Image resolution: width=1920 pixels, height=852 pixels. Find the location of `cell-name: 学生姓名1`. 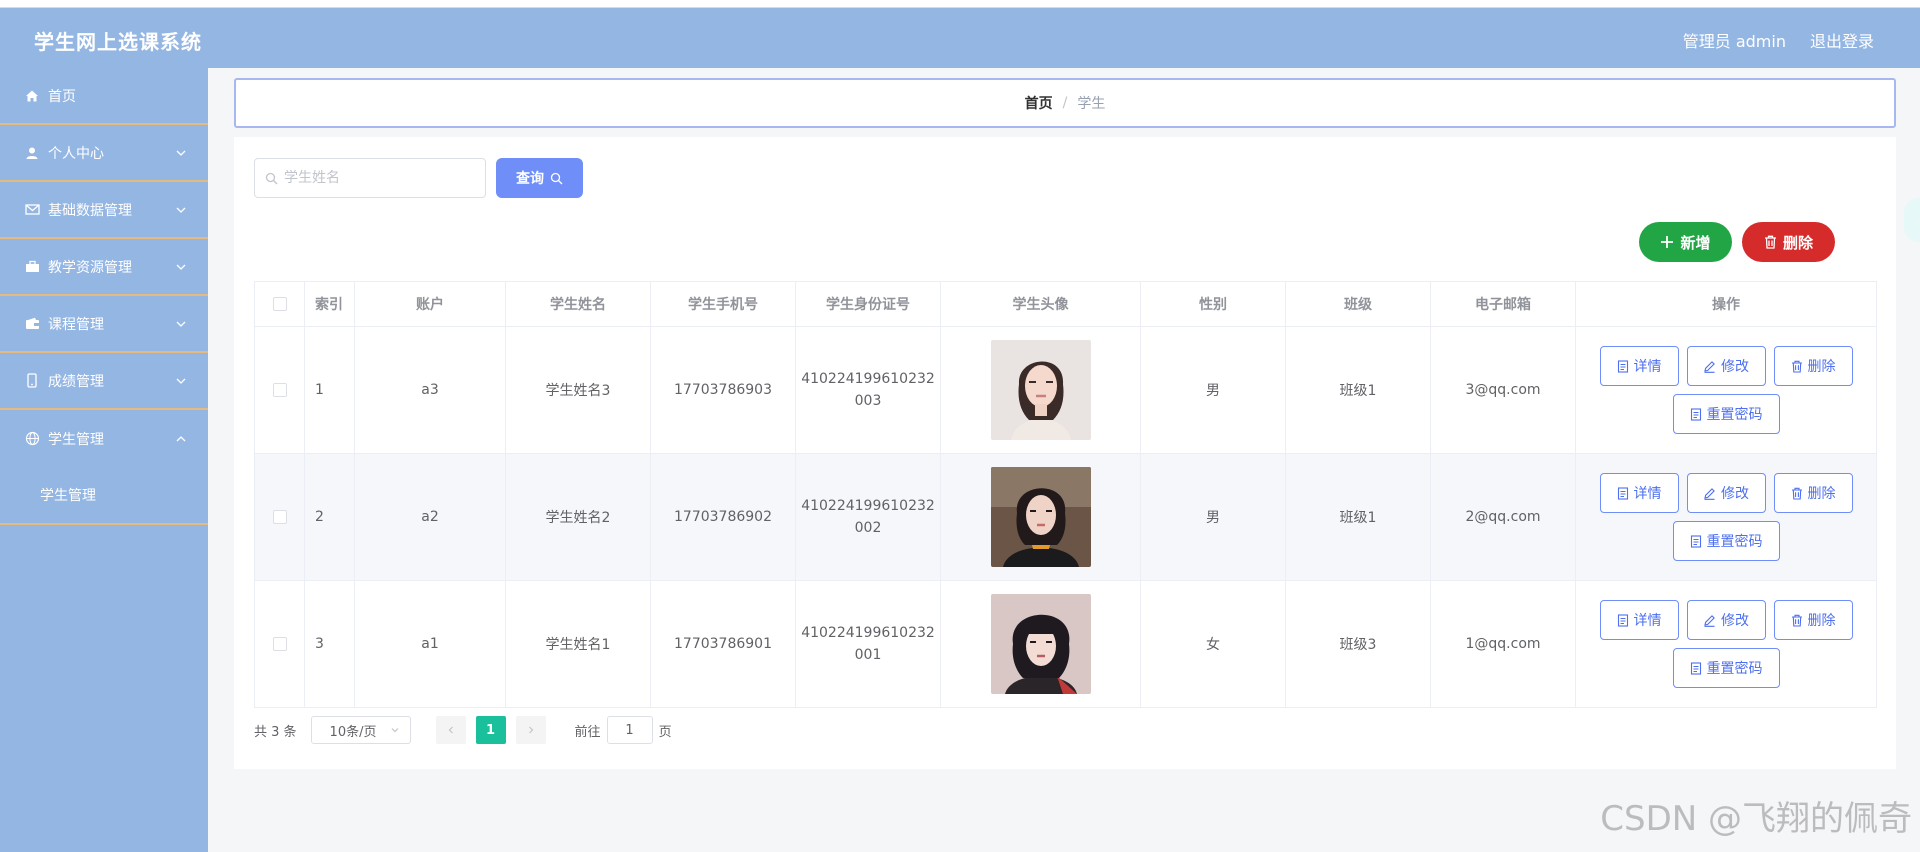

cell-name: 学生姓名1 is located at coordinates (578, 644).